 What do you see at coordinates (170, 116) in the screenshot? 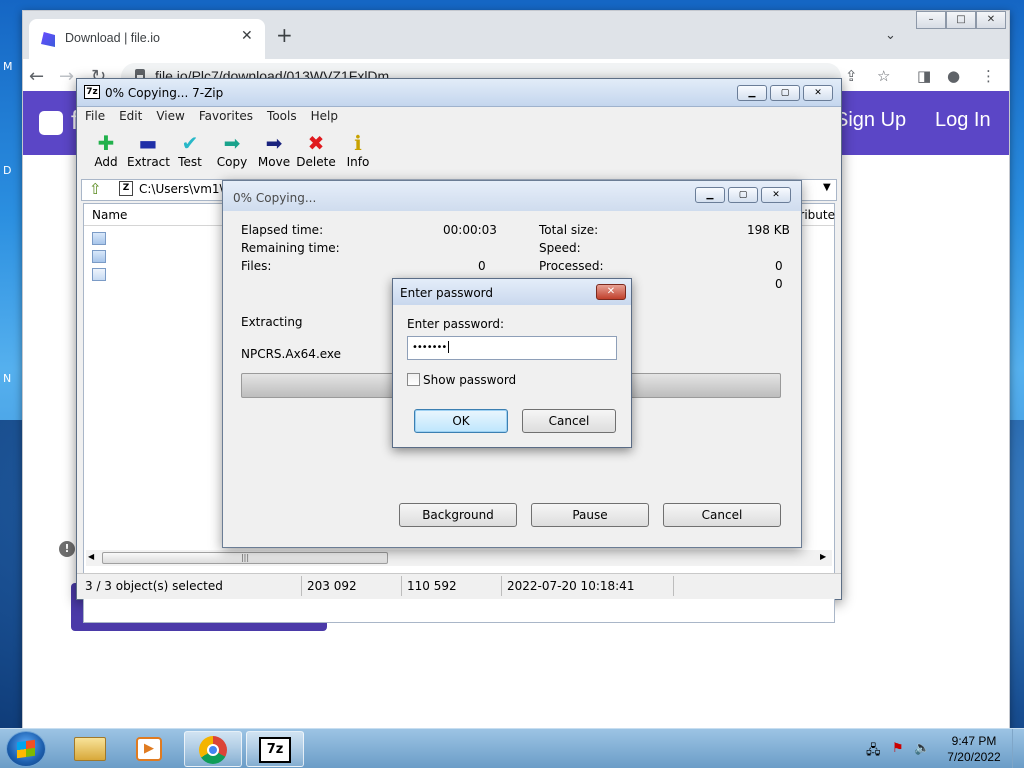
I see `menu-view: View` at bounding box center [170, 116].